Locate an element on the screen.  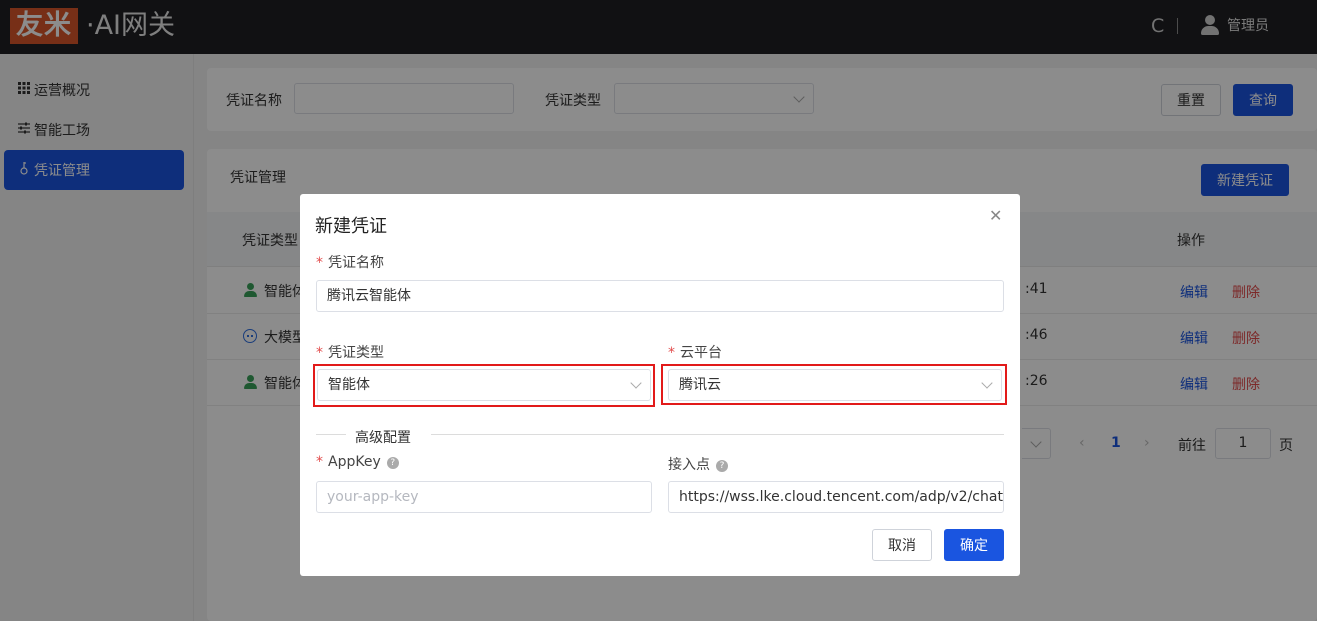
credential-name-input: 腾讯云智能体 is located at coordinates (660, 296).